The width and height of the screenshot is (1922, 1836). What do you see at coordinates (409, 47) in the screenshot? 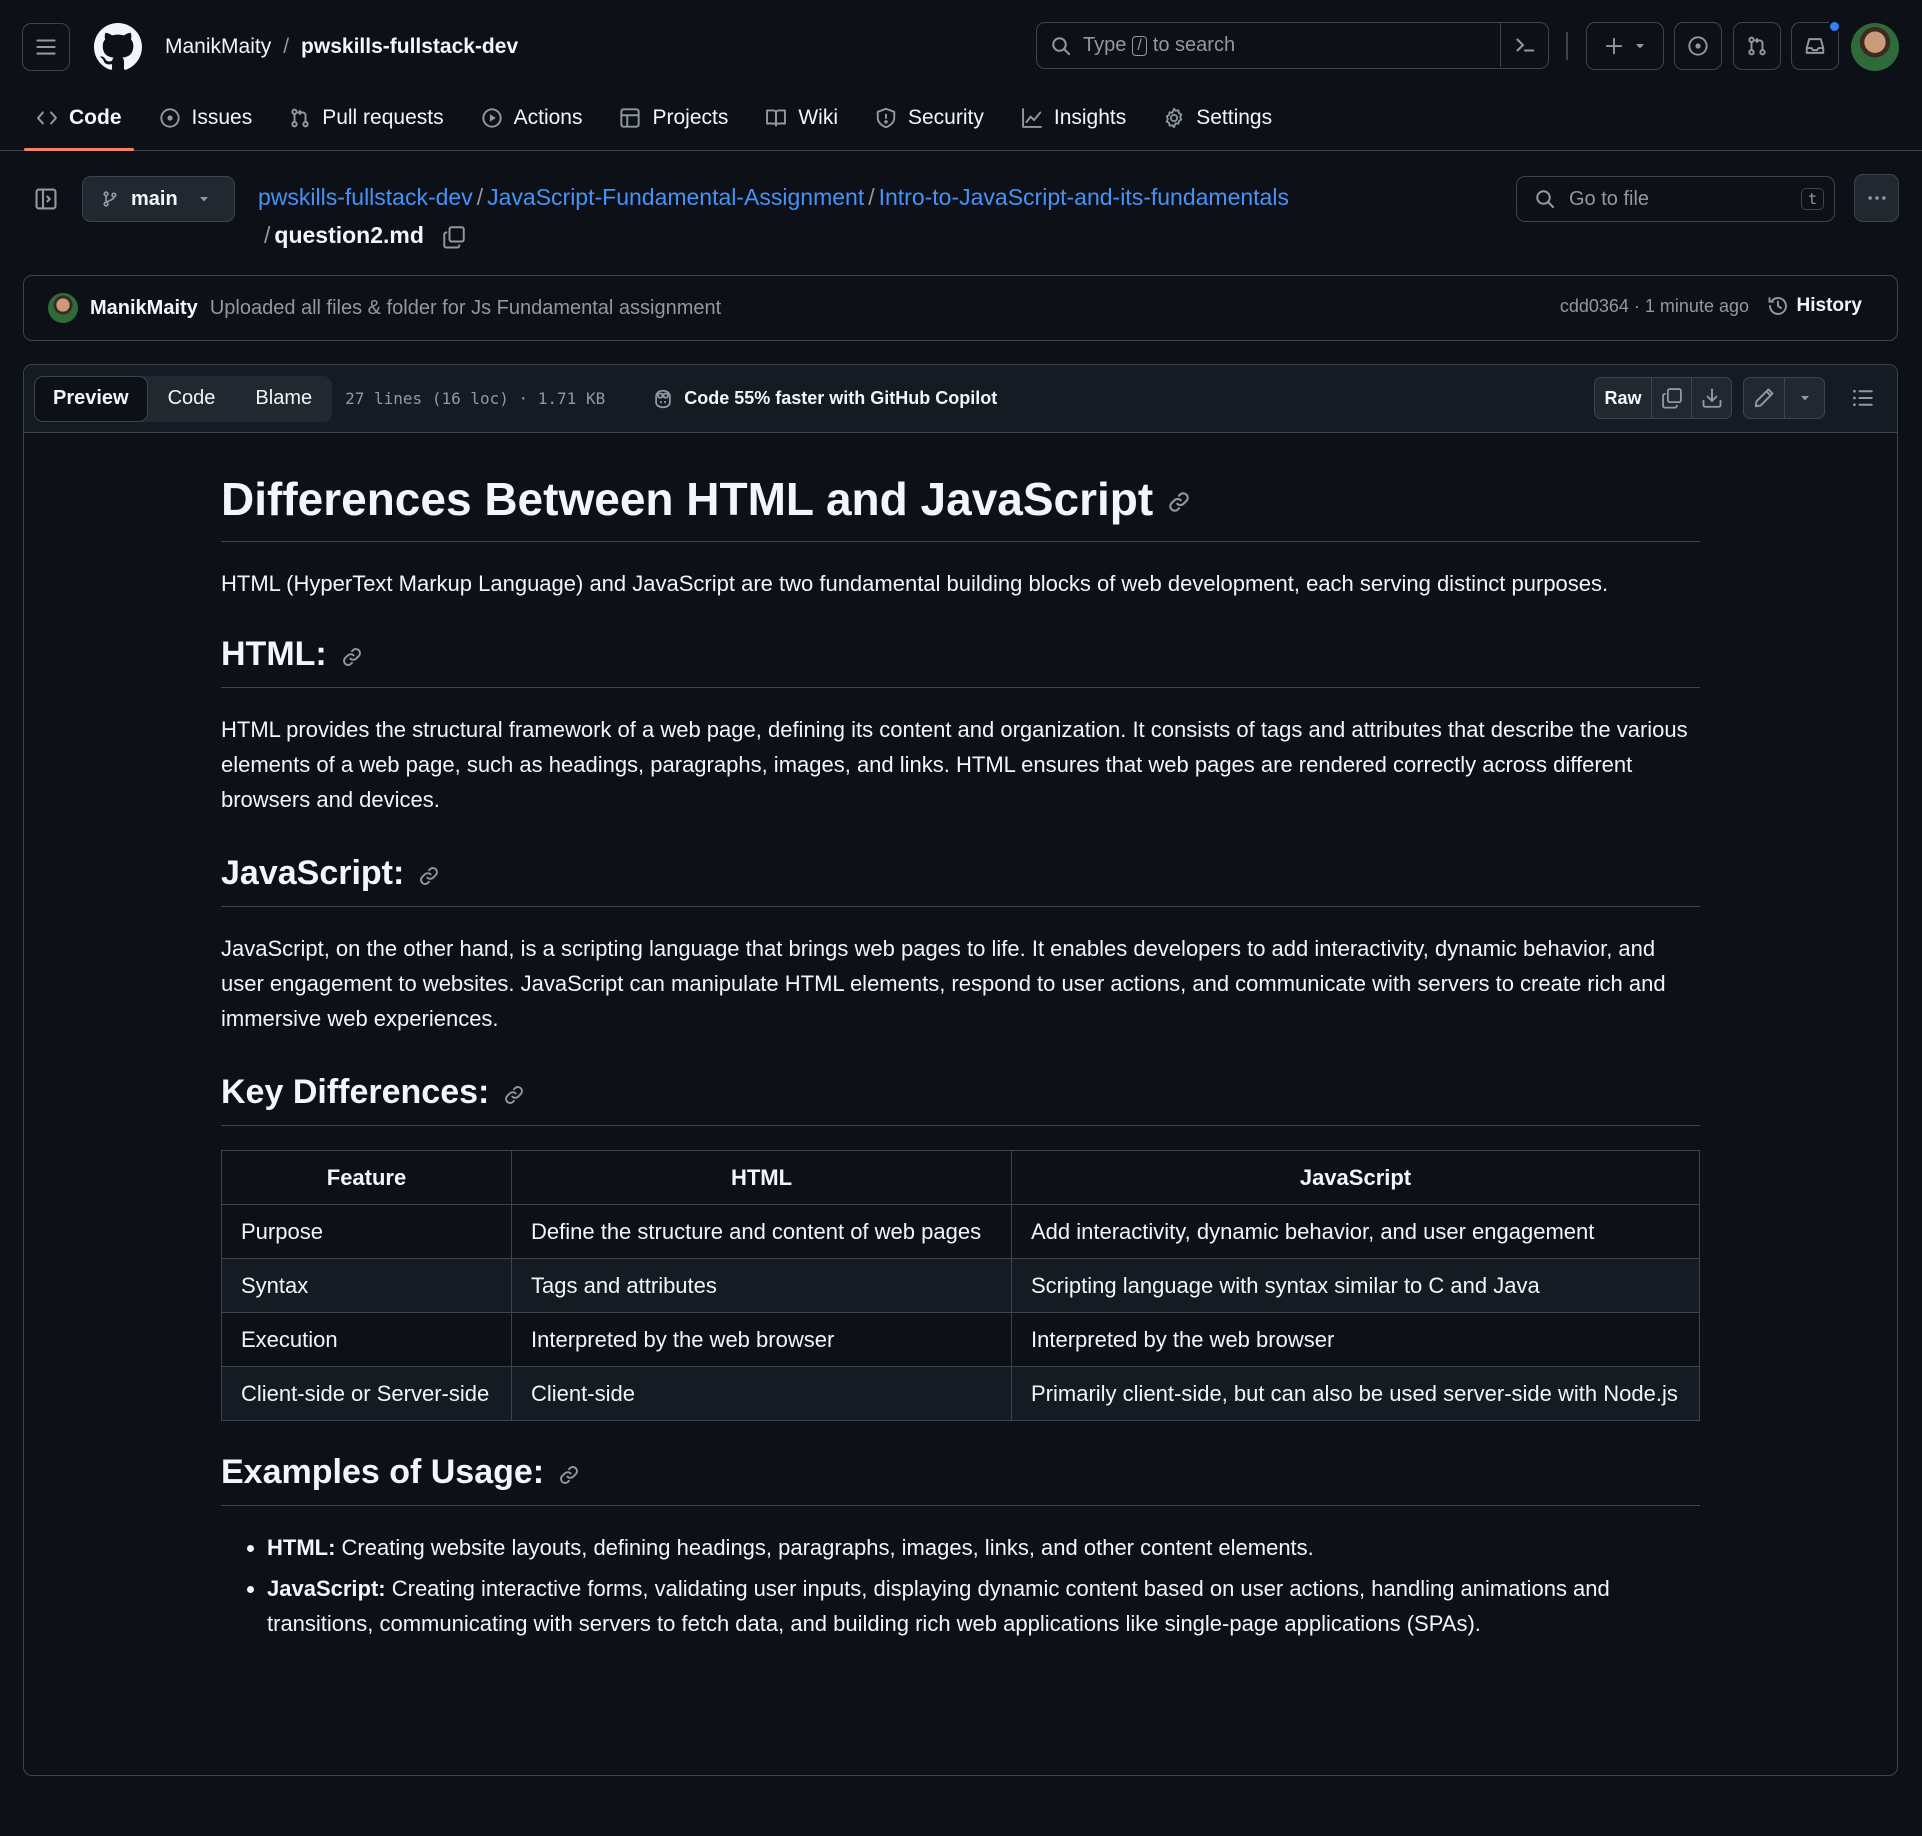
I see `repo-link: pwskills-fullstack-dev` at bounding box center [409, 47].